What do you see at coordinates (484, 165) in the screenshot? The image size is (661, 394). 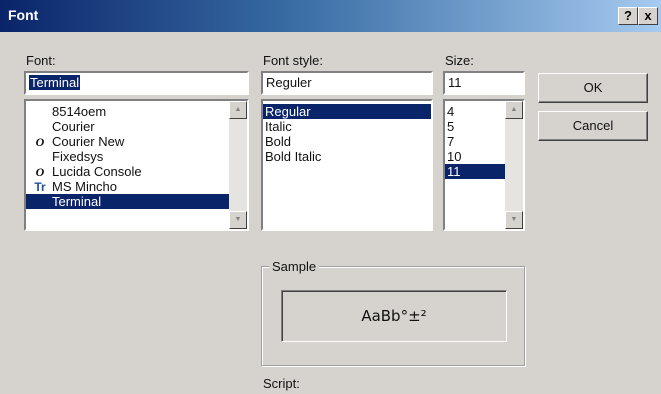 I see `size-list: 4 5 7 10 11 ▲ ▼` at bounding box center [484, 165].